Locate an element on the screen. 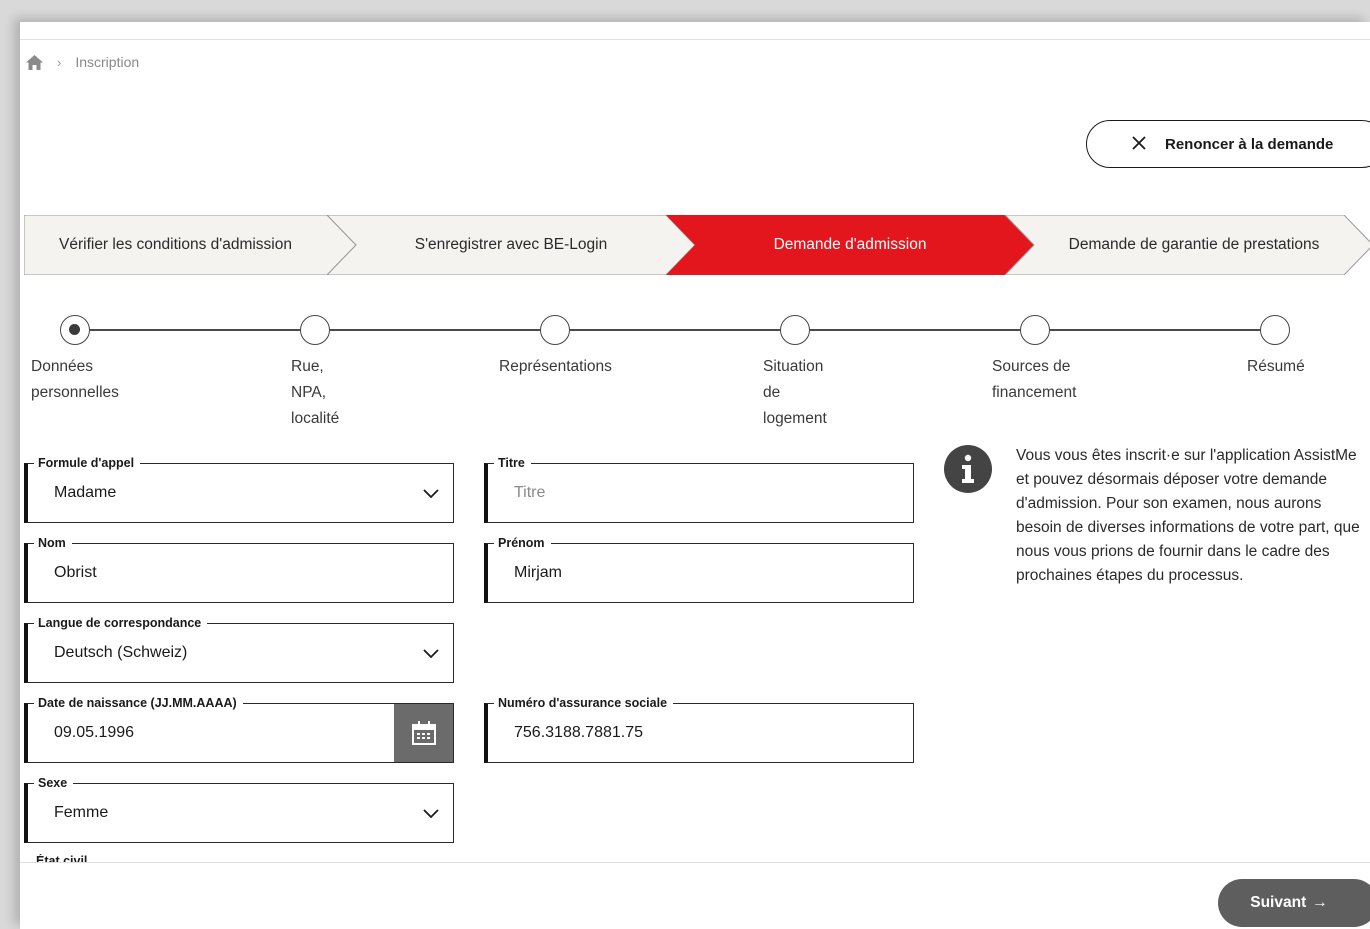  close-icon is located at coordinates (1139, 145).